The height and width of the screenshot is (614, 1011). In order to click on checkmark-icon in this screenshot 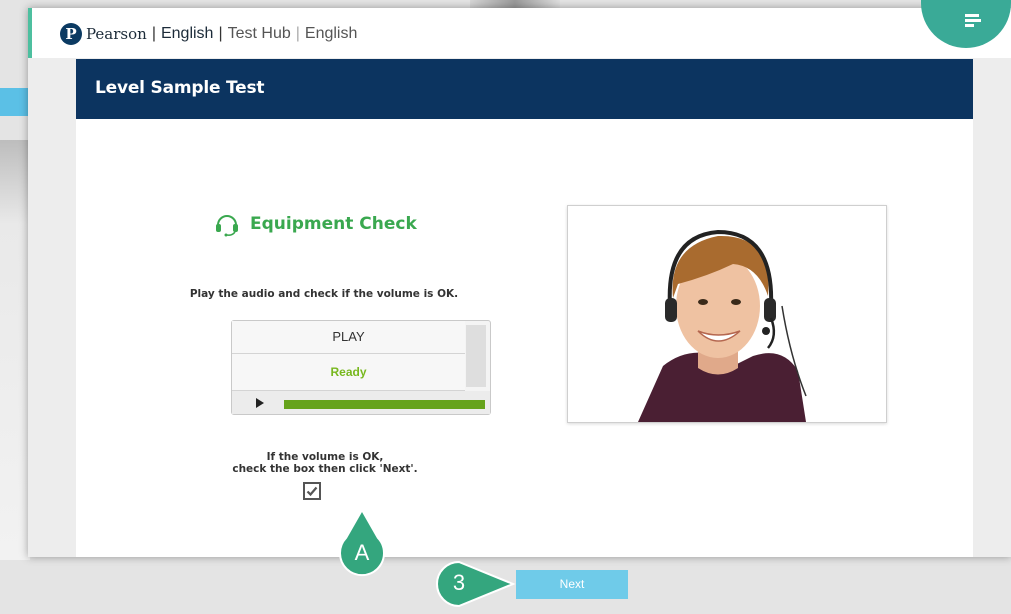, I will do `click(312, 491)`.